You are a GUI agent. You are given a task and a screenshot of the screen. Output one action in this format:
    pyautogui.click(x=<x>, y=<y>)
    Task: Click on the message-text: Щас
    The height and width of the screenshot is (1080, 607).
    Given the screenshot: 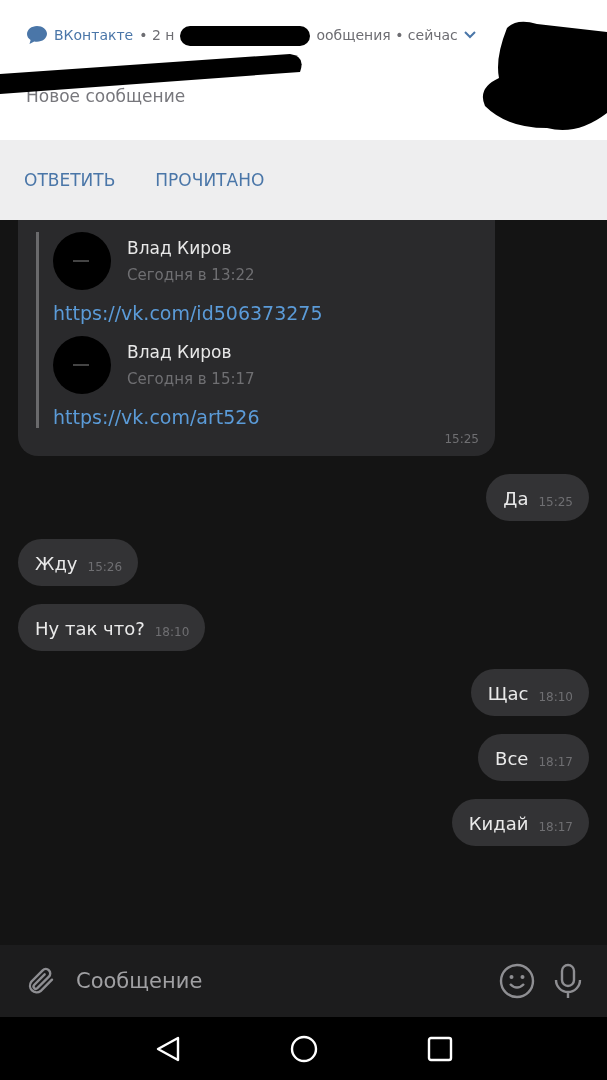 What is the action you would take?
    pyautogui.click(x=508, y=693)
    